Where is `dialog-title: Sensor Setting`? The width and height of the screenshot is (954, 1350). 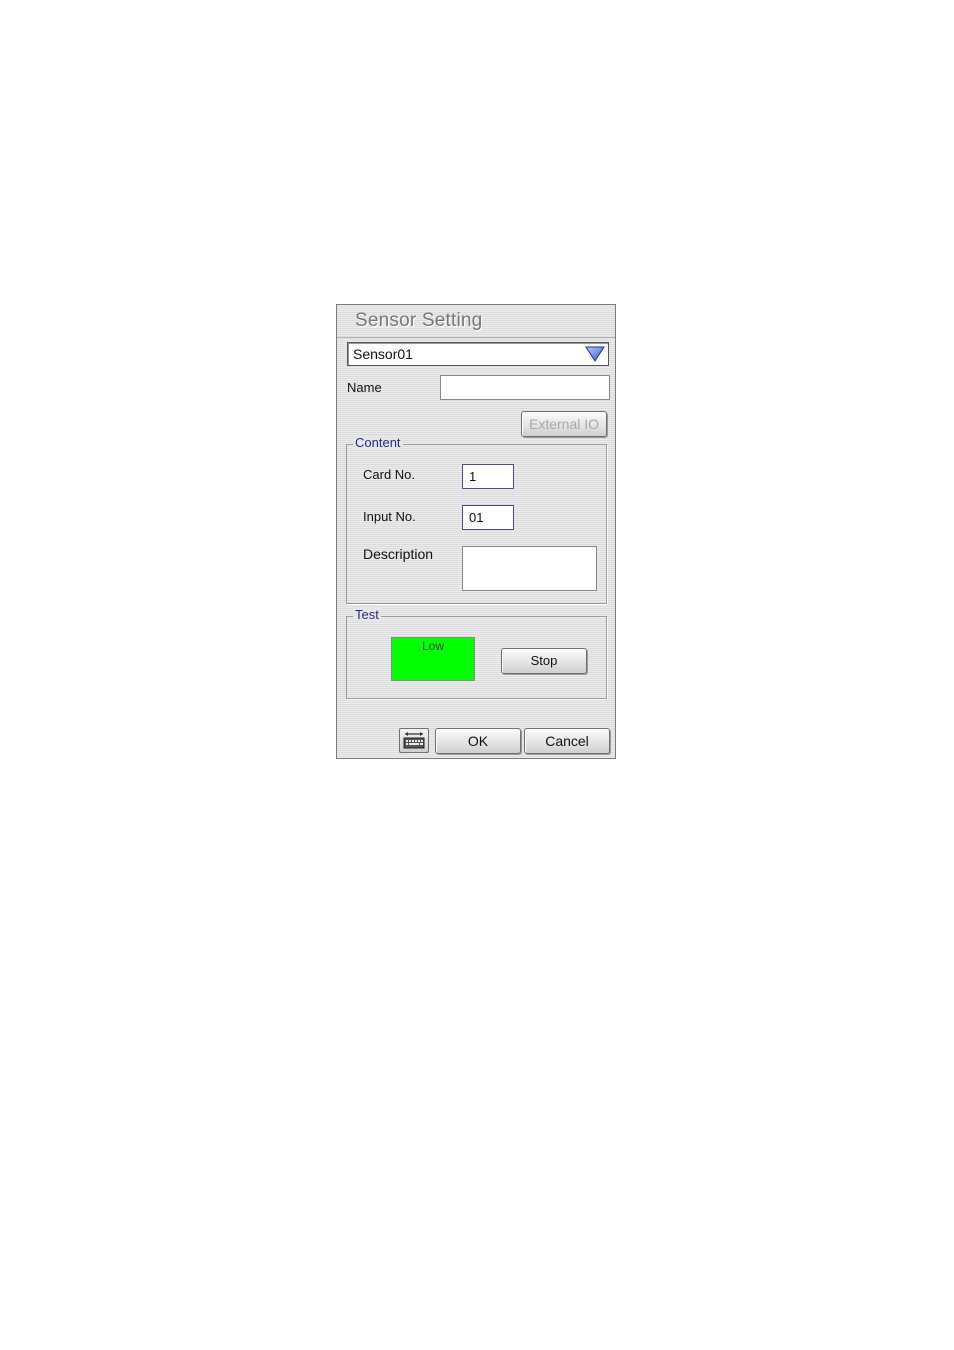
dialog-title: Sensor Setting is located at coordinates (419, 320).